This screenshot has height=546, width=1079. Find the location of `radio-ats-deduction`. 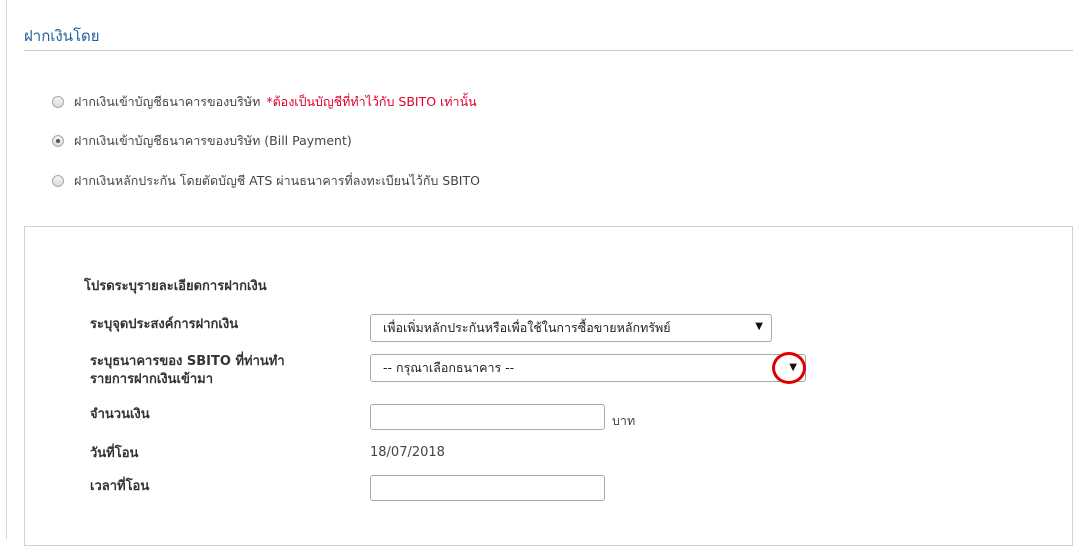

radio-ats-deduction is located at coordinates (58, 181).